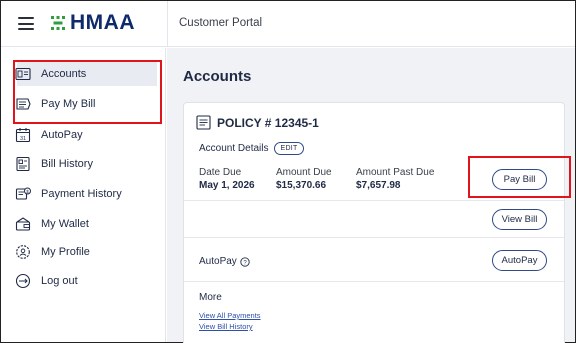 This screenshot has width=576, height=343. I want to click on page-title: Accounts, so click(217, 76).